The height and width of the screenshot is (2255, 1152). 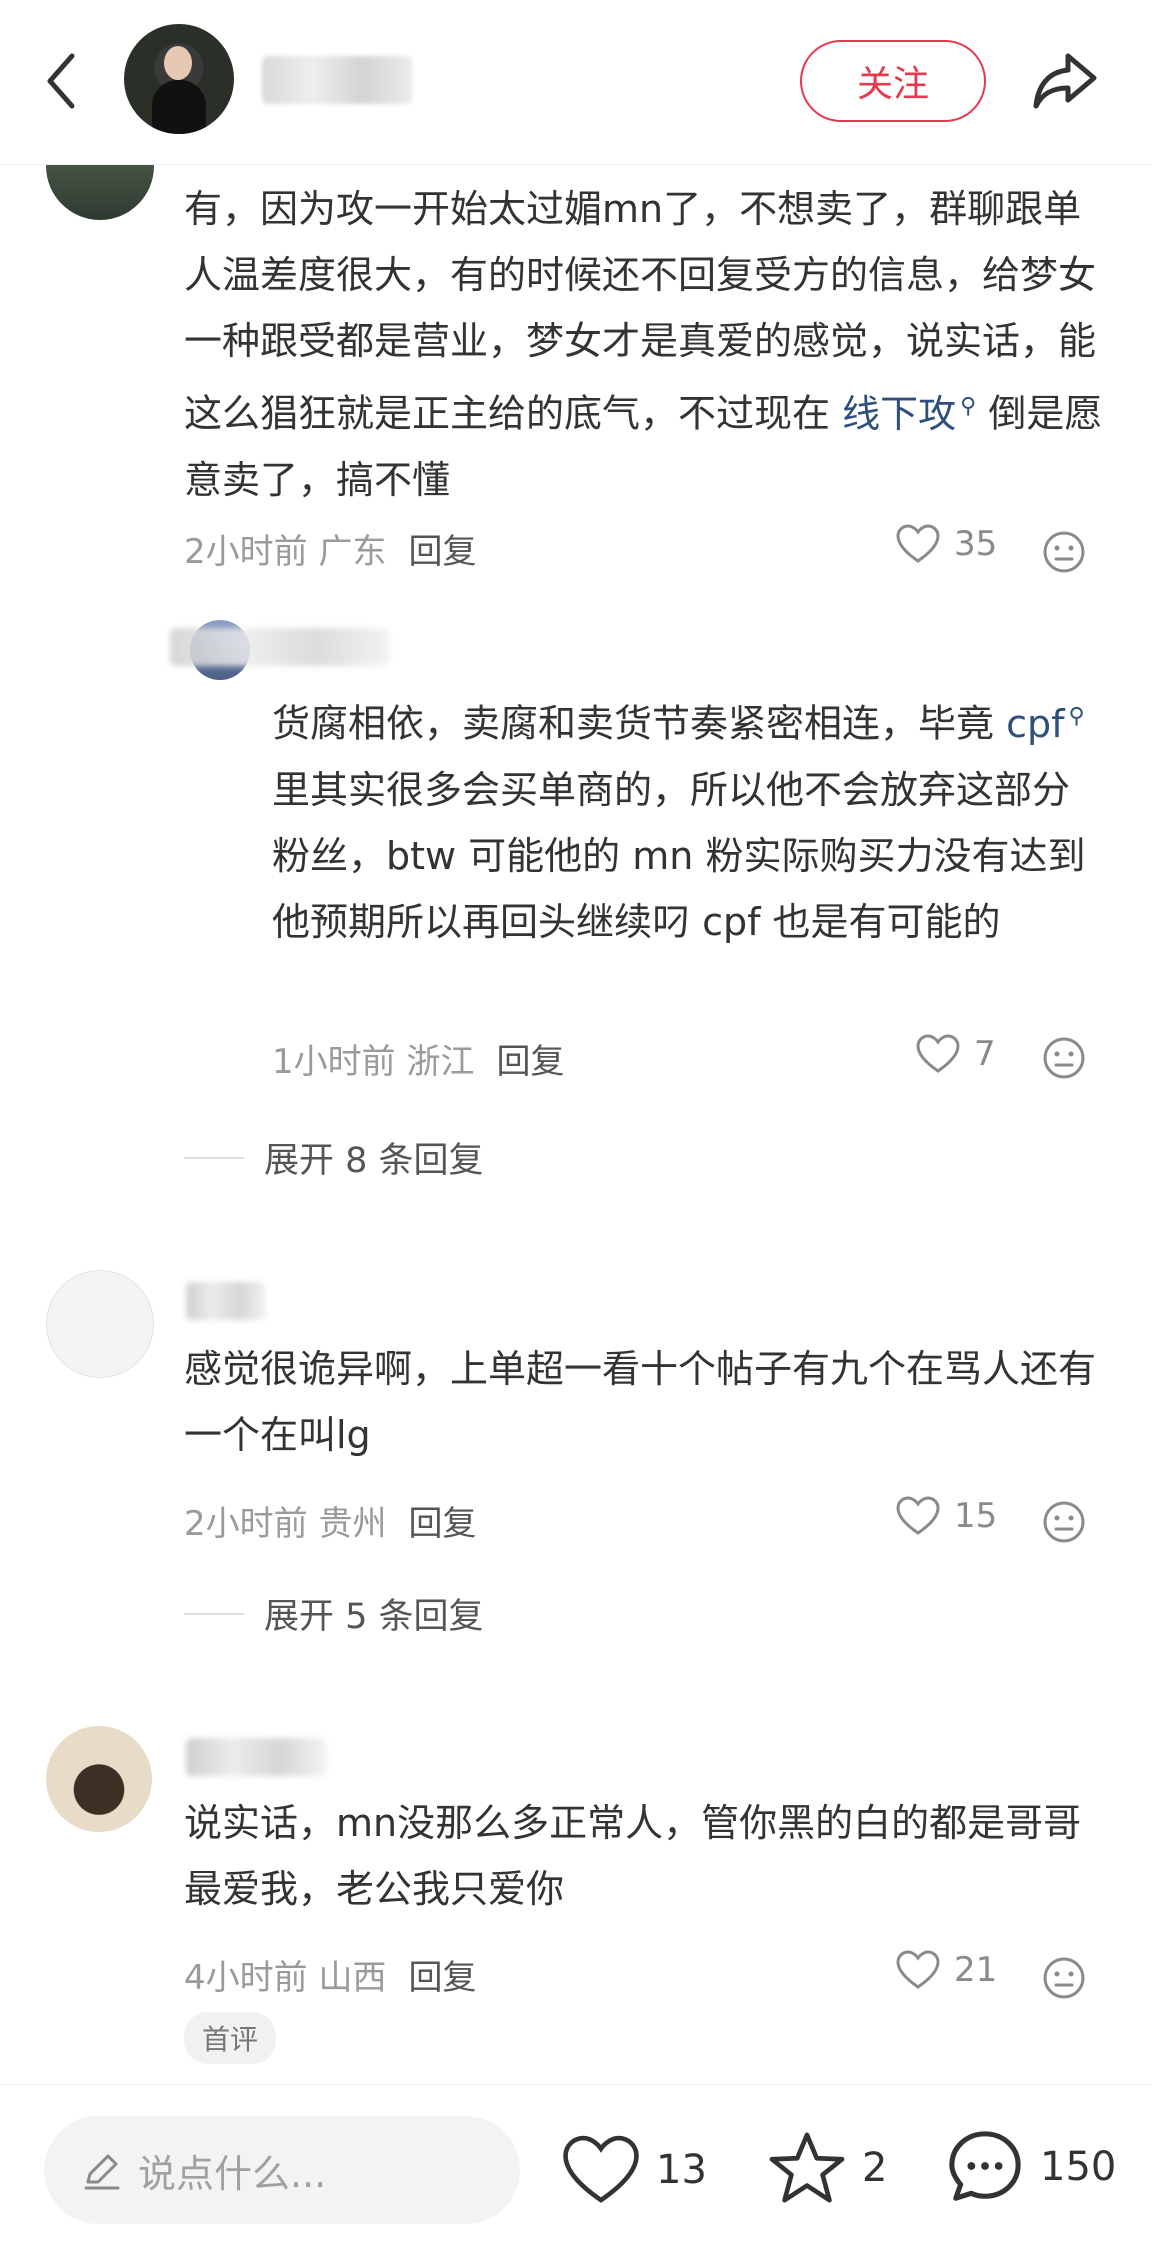 I want to click on comment-location: 浙江, so click(x=440, y=1062).